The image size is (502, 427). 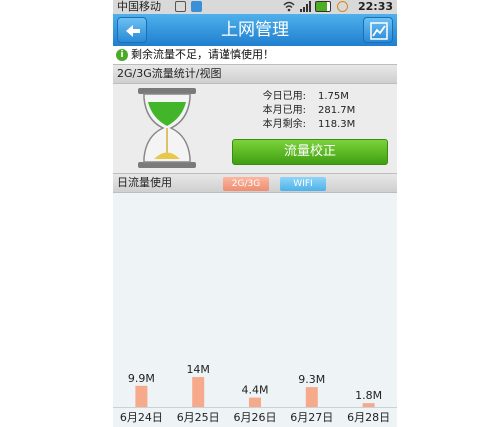 I want to click on usb-icon, so click(x=180, y=6).